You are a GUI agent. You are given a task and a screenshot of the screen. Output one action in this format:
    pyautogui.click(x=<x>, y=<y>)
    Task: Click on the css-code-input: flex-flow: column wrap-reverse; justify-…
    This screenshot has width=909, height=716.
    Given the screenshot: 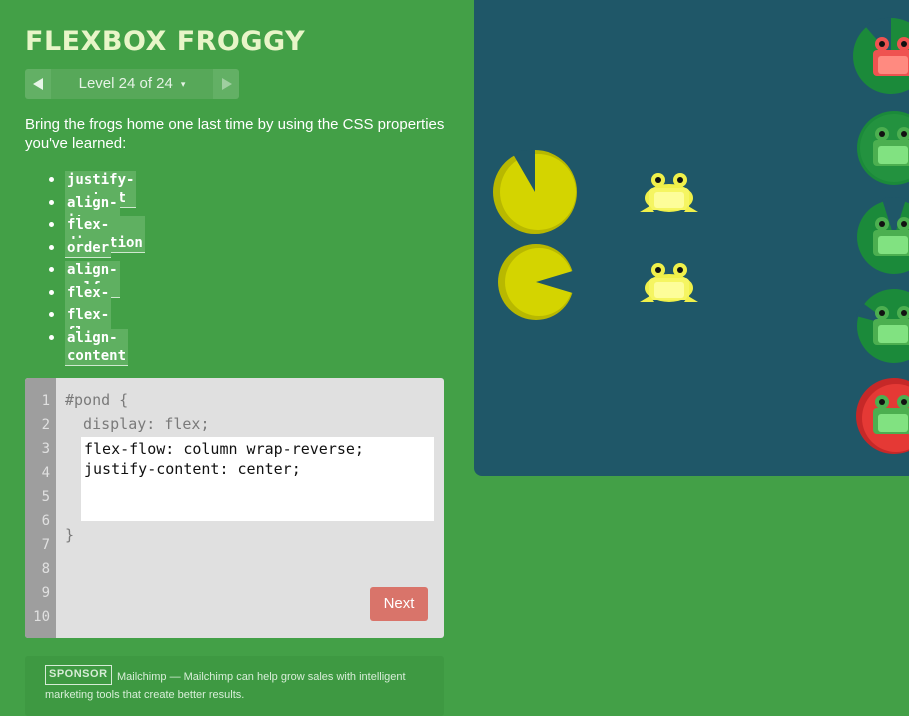 What is the action you would take?
    pyautogui.click(x=257, y=479)
    